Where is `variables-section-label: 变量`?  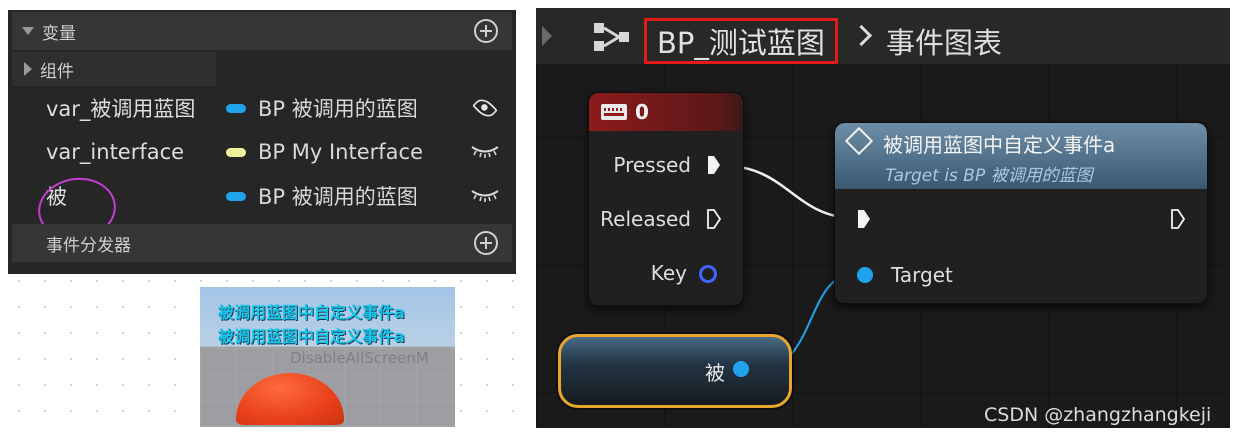 variables-section-label: 变量 is located at coordinates (59, 33).